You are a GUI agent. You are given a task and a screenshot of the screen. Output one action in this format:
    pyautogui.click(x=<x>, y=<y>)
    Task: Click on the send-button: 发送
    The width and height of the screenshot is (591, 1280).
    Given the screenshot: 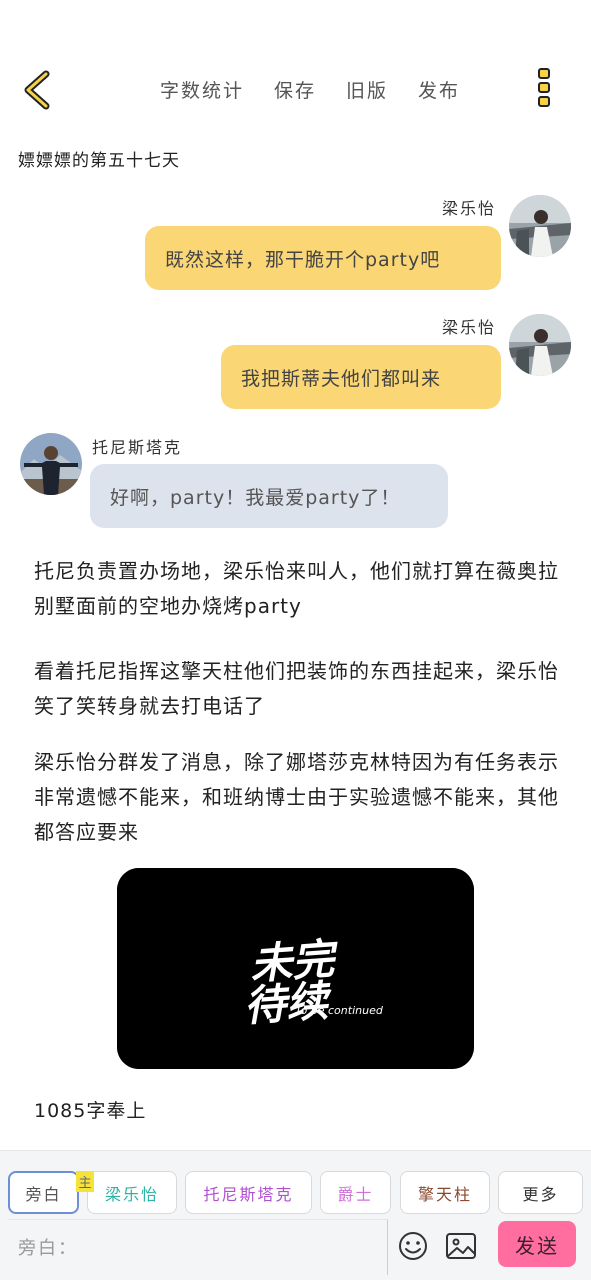 What is the action you would take?
    pyautogui.click(x=537, y=1244)
    